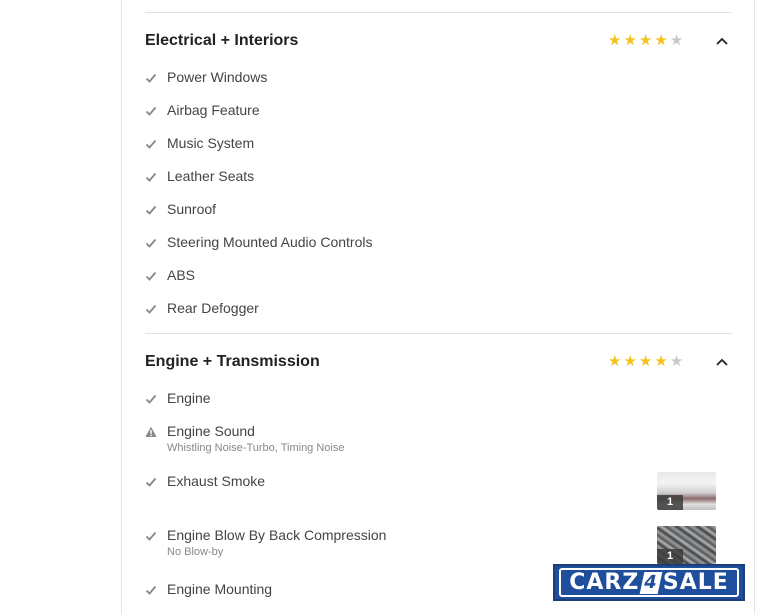 The image size is (758, 614). Describe the element at coordinates (192, 209) in the screenshot. I see `item-label: Sunroof` at that location.